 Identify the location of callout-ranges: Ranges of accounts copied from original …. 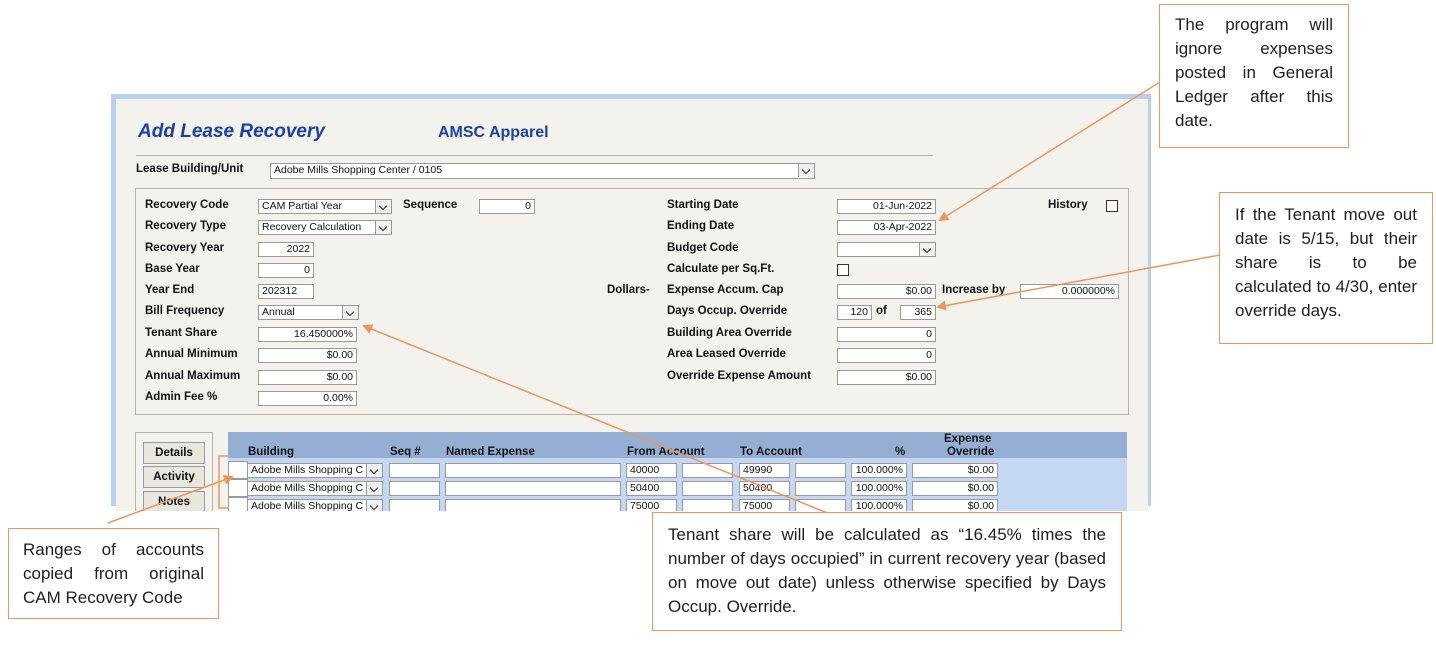
(113, 573).